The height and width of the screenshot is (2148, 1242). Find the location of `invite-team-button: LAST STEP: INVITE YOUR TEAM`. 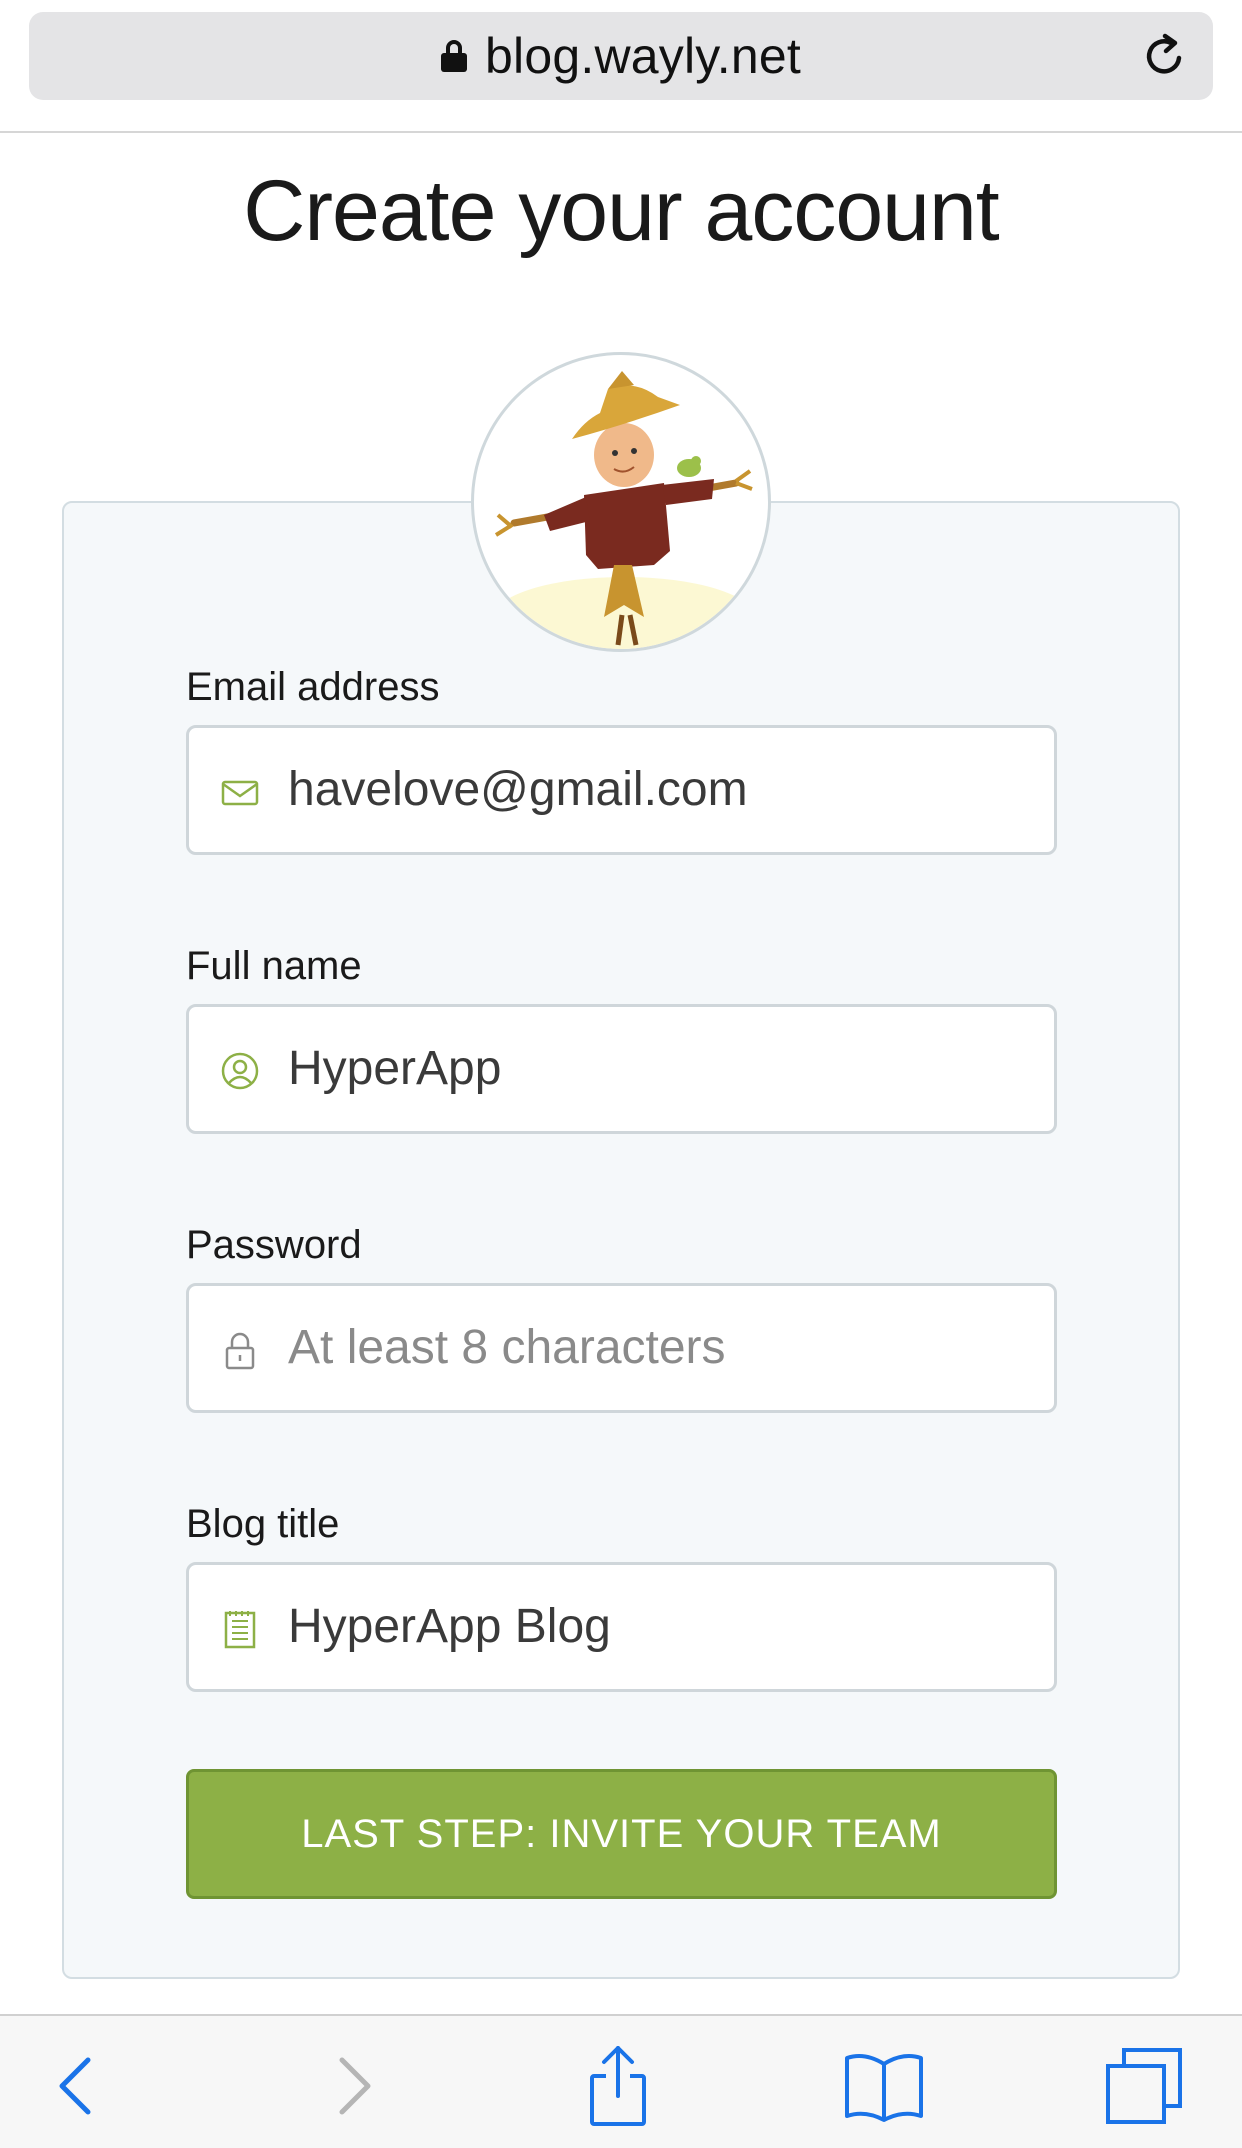

invite-team-button: LAST STEP: INVITE YOUR TEAM is located at coordinates (621, 1834).